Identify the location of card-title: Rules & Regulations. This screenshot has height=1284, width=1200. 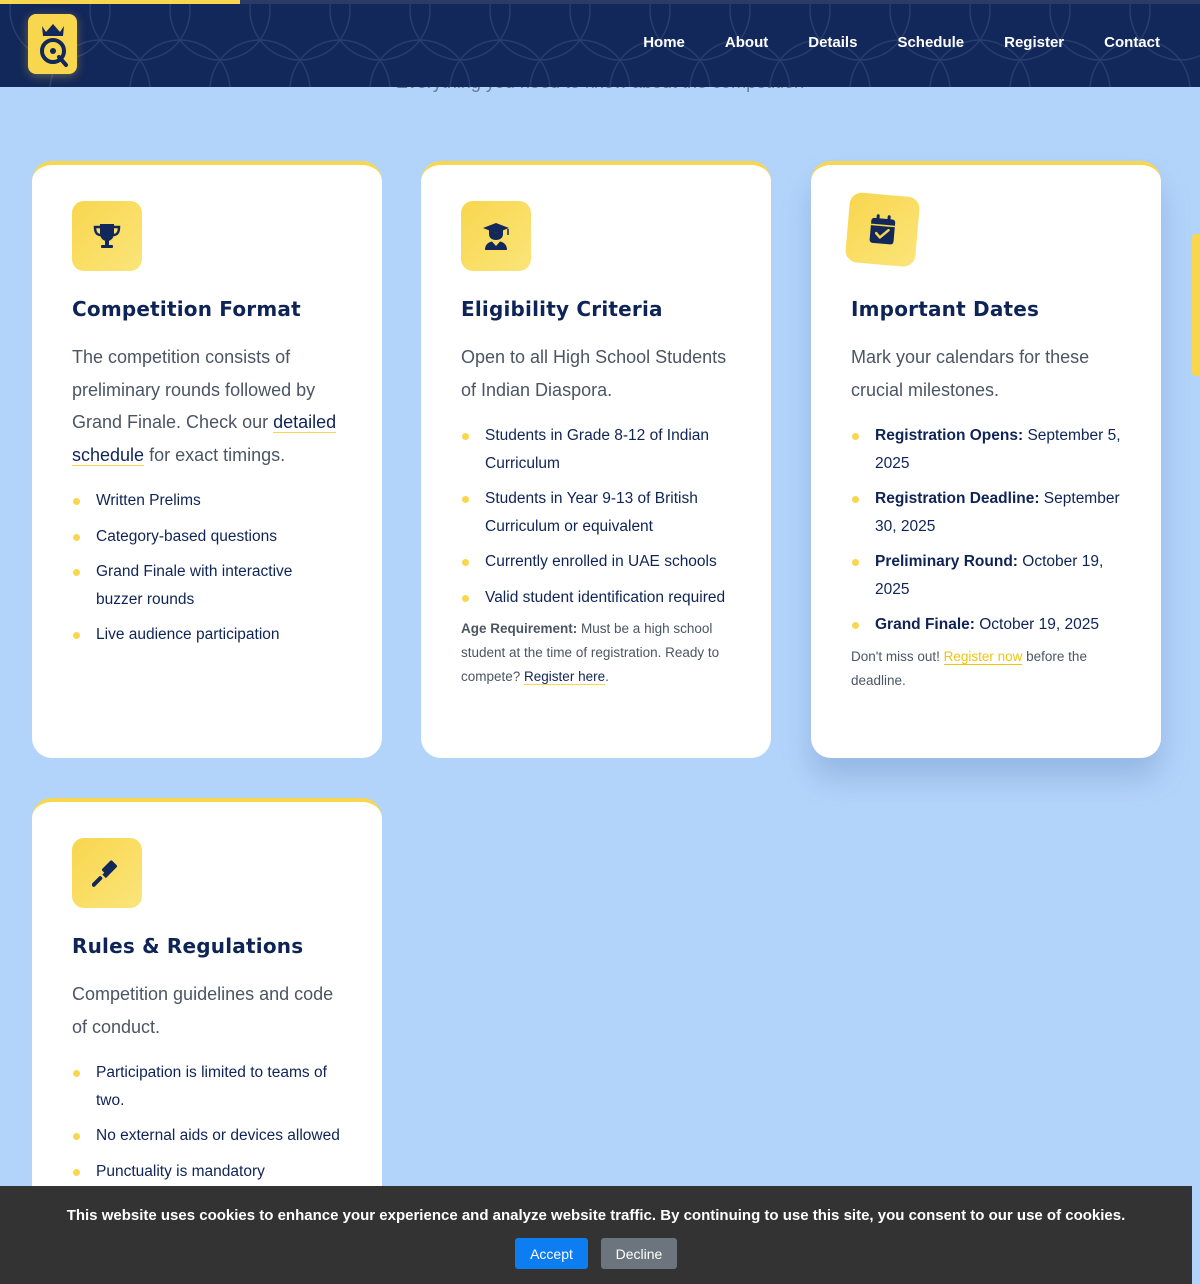
(188, 946).